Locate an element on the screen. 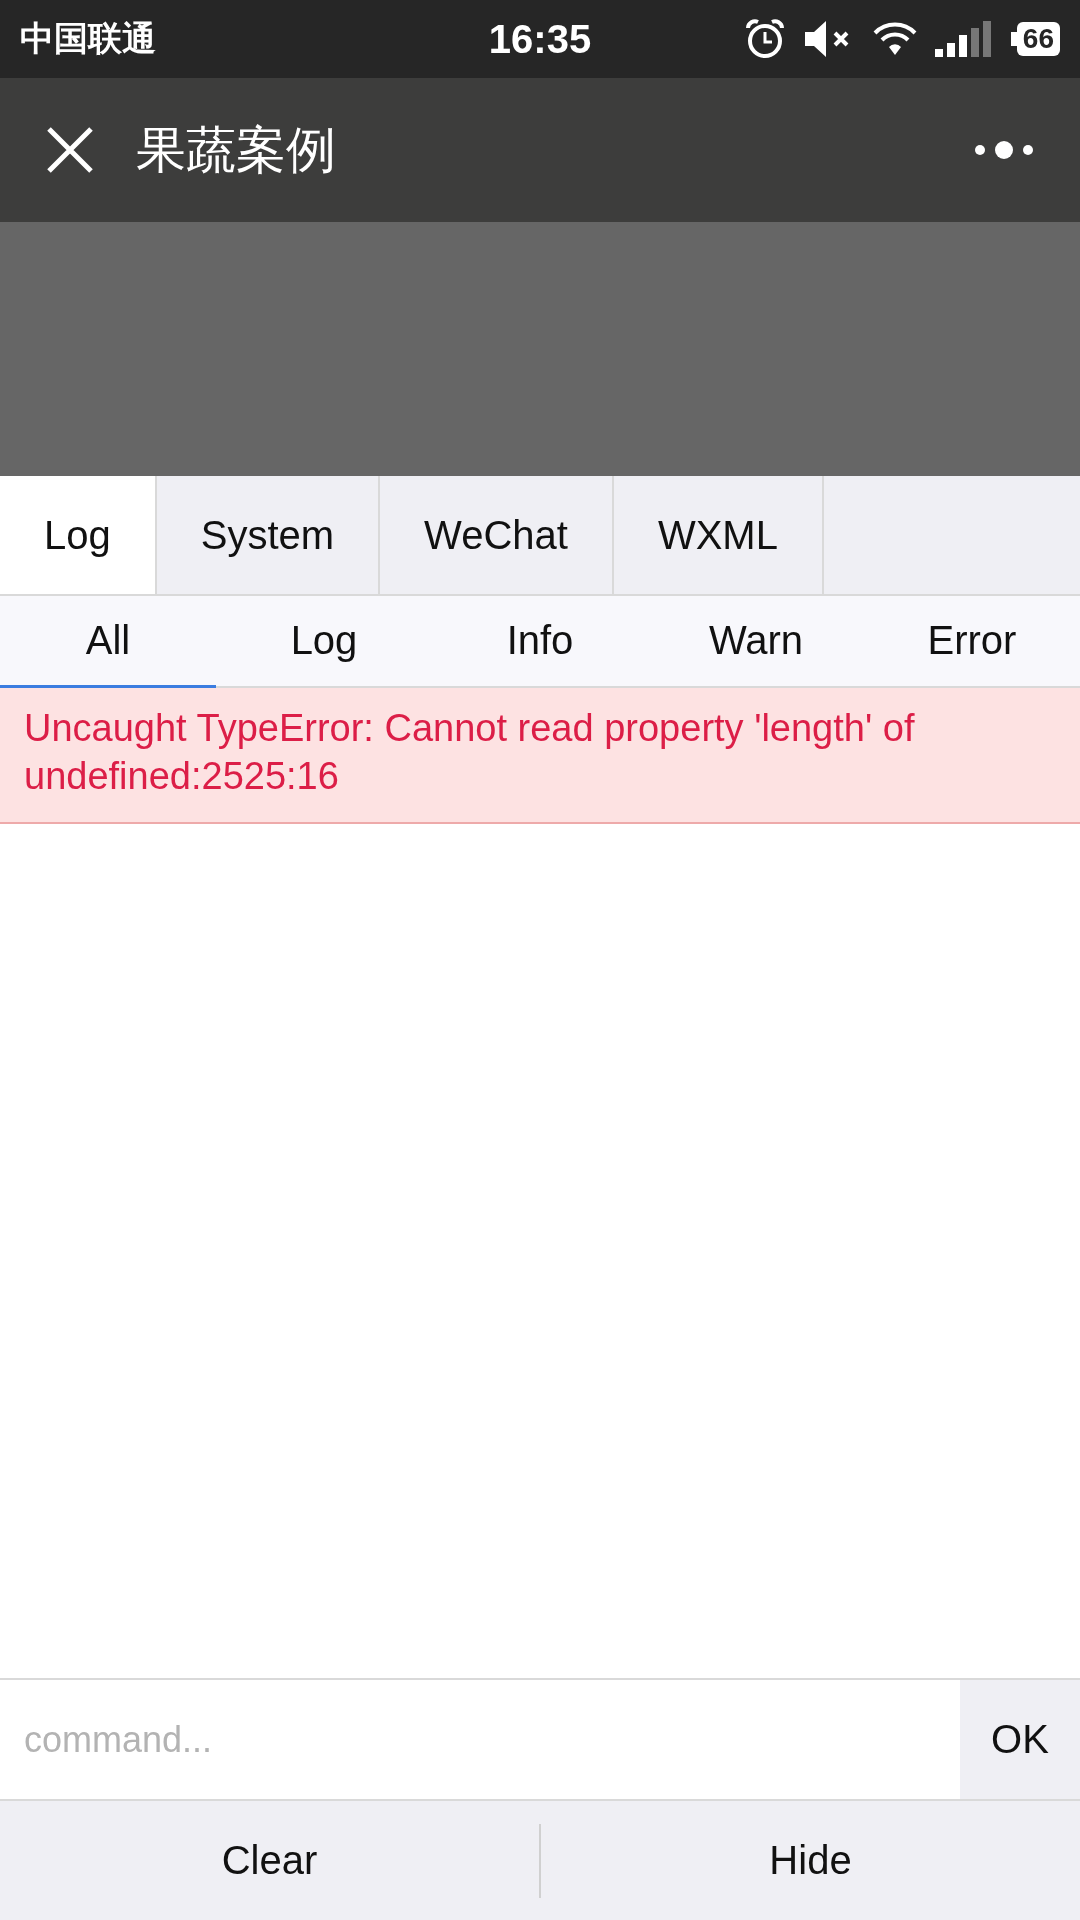  footer-button: Clear is located at coordinates (269, 1860).